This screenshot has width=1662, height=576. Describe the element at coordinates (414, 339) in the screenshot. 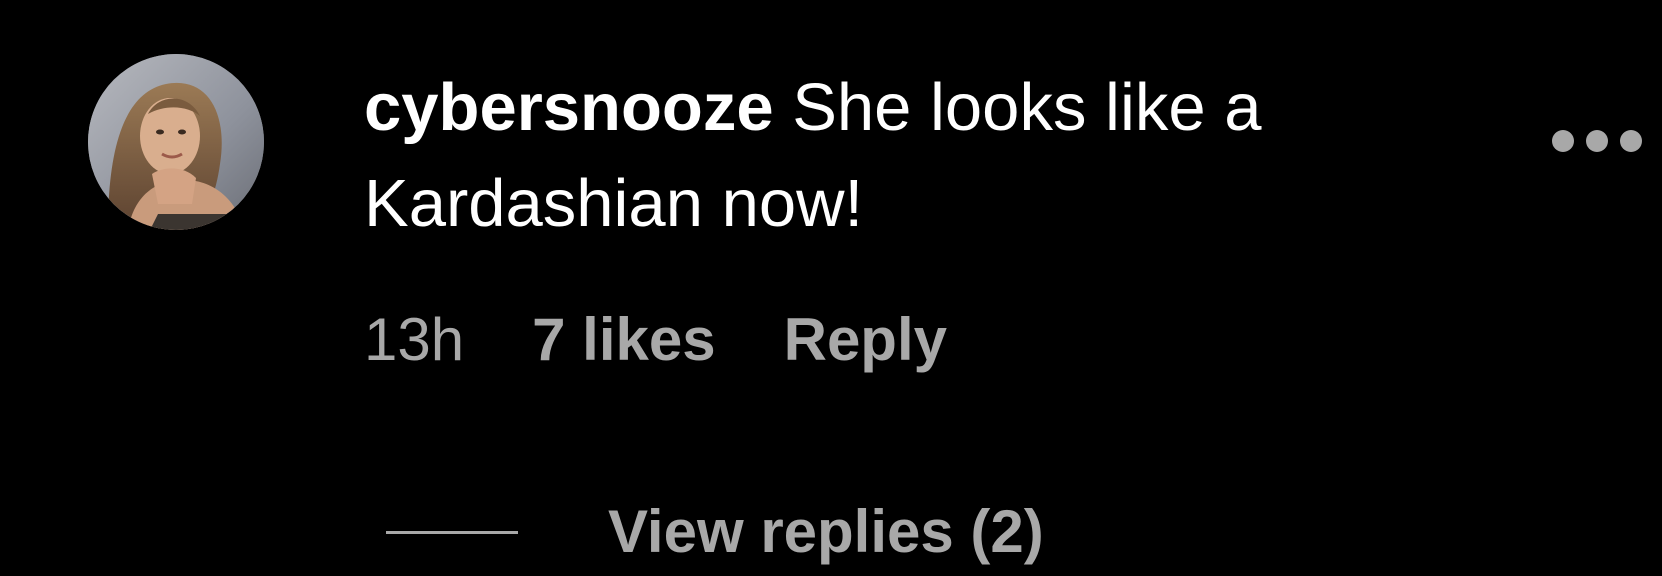

I see `timestamp: 13h` at that location.